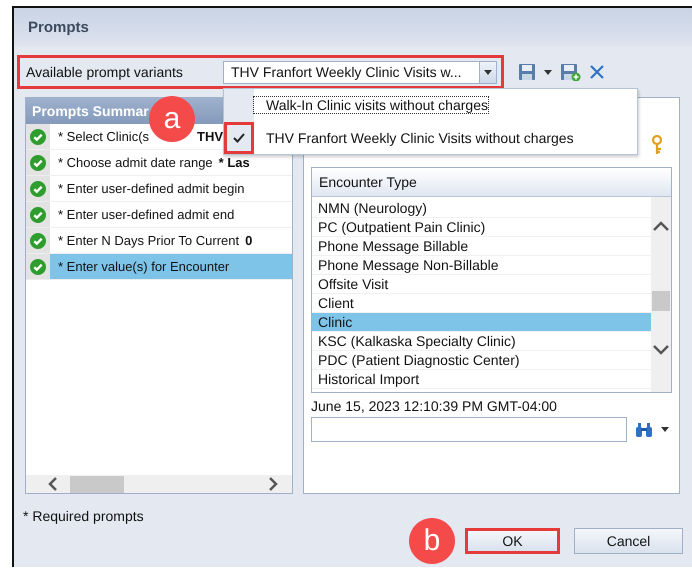  What do you see at coordinates (210, 136) in the screenshot?
I see `prompt-value: THV` at bounding box center [210, 136].